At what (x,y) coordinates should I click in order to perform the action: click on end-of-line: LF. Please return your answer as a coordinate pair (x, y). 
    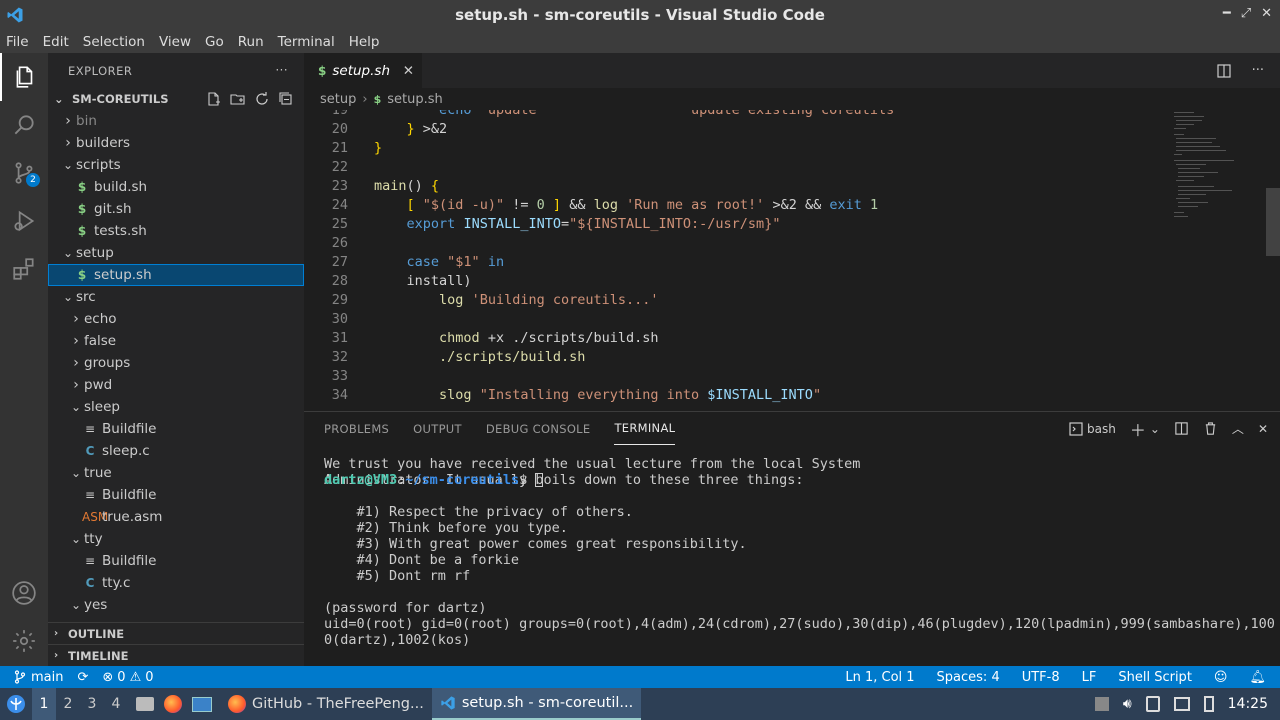
    Looking at the image, I should click on (1089, 677).